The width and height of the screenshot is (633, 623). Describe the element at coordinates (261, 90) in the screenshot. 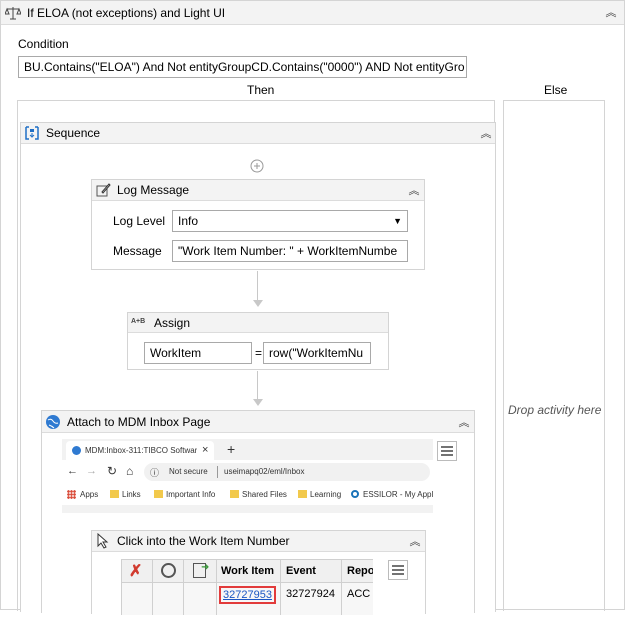

I see `then-label: Then` at that location.